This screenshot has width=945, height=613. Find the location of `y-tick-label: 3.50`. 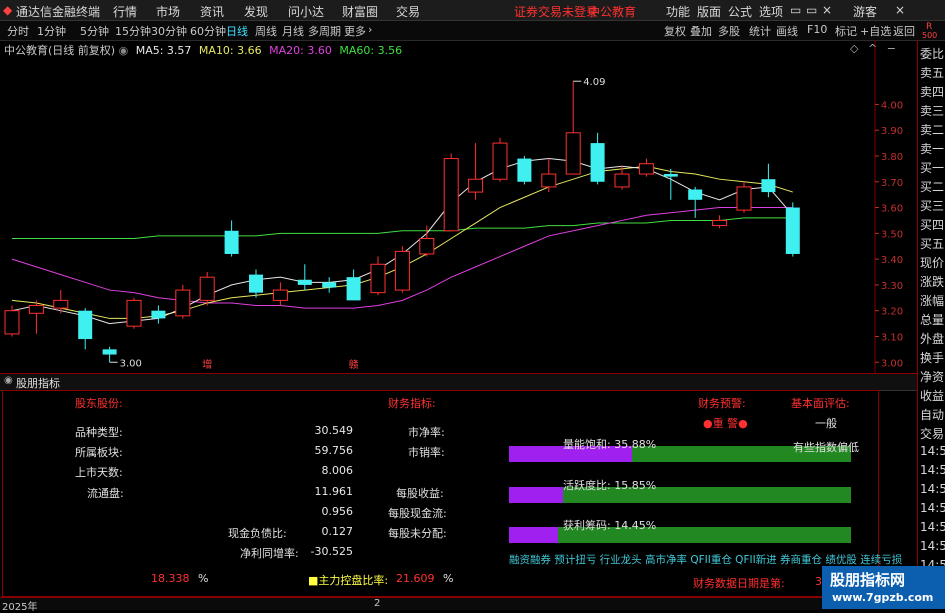

y-tick-label: 3.50 is located at coordinates (892, 234).